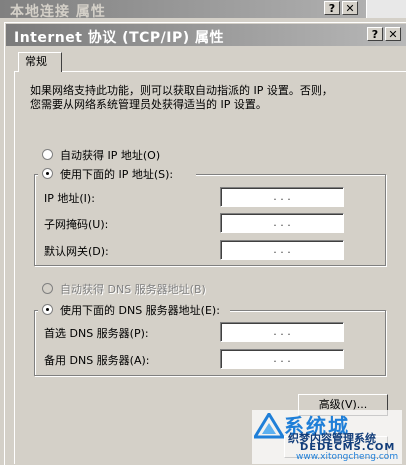  Describe the element at coordinates (393, 34) in the screenshot. I see `dialog-close-button: ✕` at that location.